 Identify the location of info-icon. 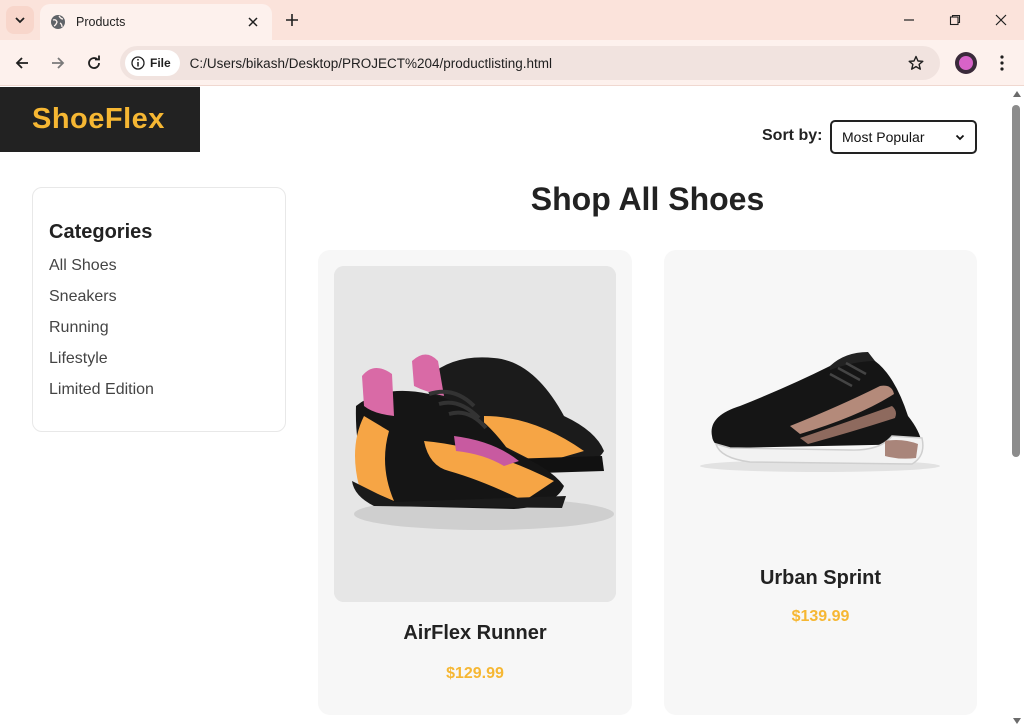
(138, 63).